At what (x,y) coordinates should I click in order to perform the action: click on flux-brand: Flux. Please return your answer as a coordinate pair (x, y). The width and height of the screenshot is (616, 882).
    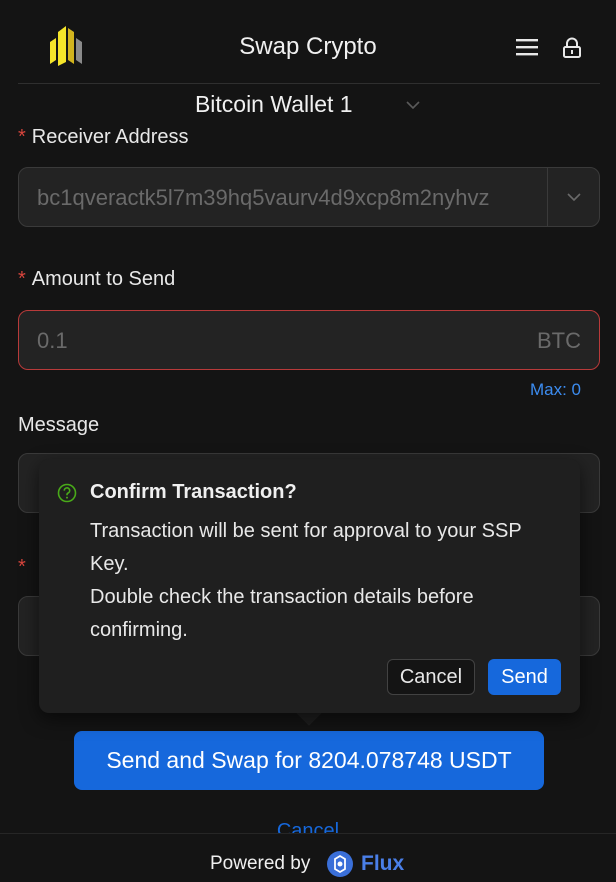
    Looking at the image, I should click on (382, 864).